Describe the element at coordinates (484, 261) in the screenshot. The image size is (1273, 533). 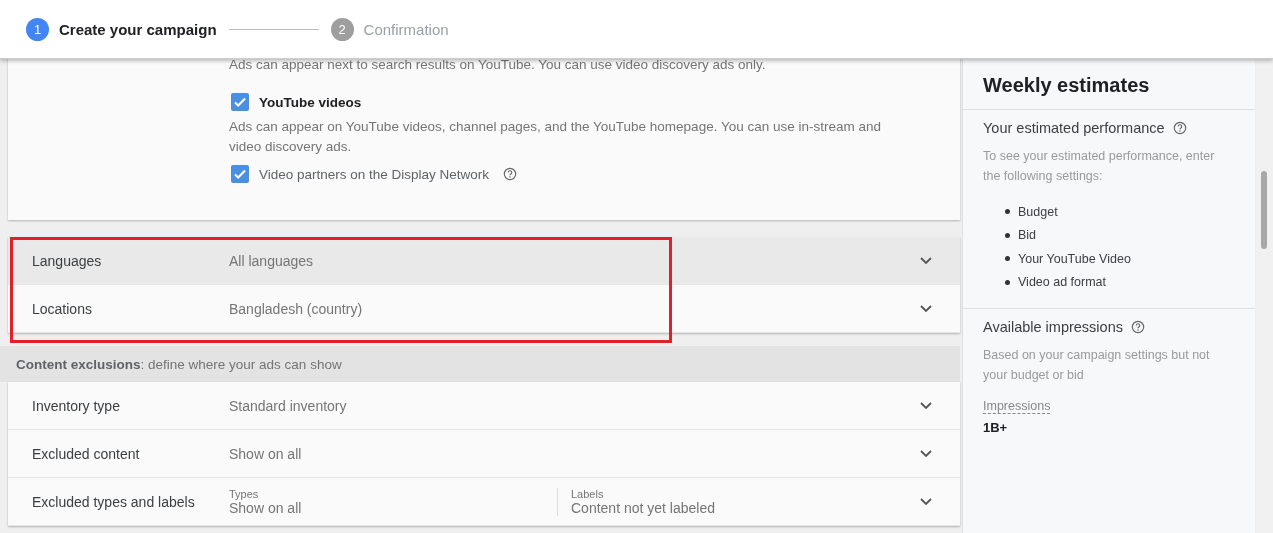
I see `settings-row: Languages All languages` at that location.